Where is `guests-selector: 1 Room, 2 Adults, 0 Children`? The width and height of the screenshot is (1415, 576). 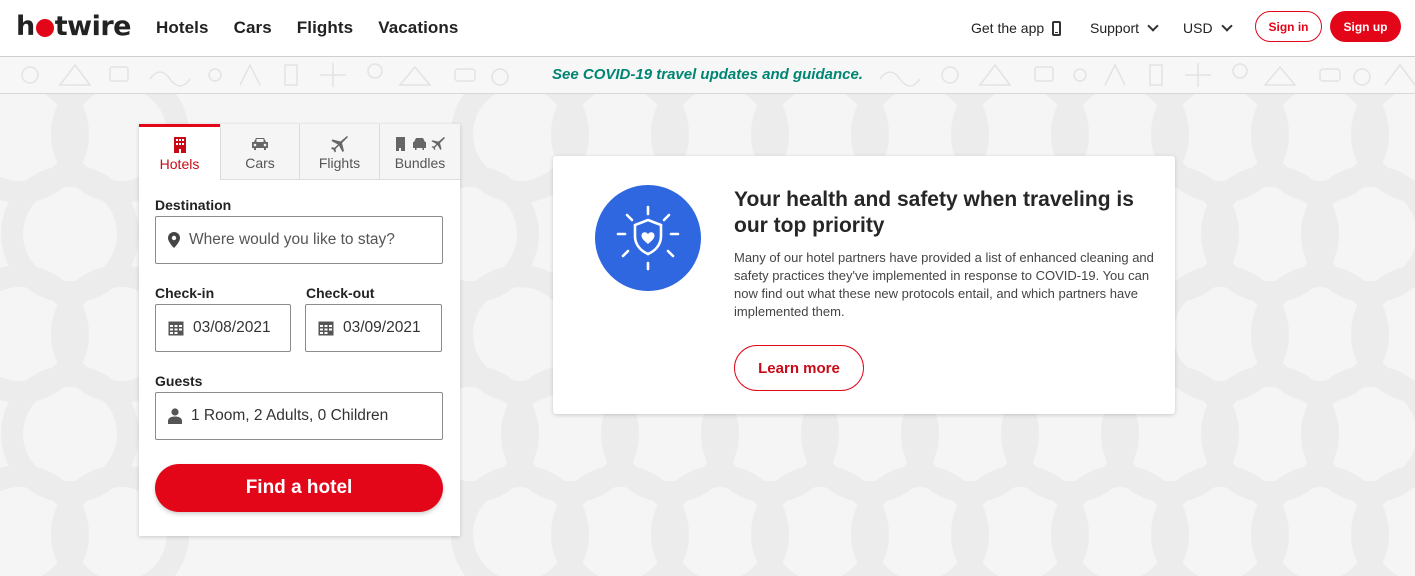
guests-selector: 1 Room, 2 Adults, 0 Children is located at coordinates (299, 416).